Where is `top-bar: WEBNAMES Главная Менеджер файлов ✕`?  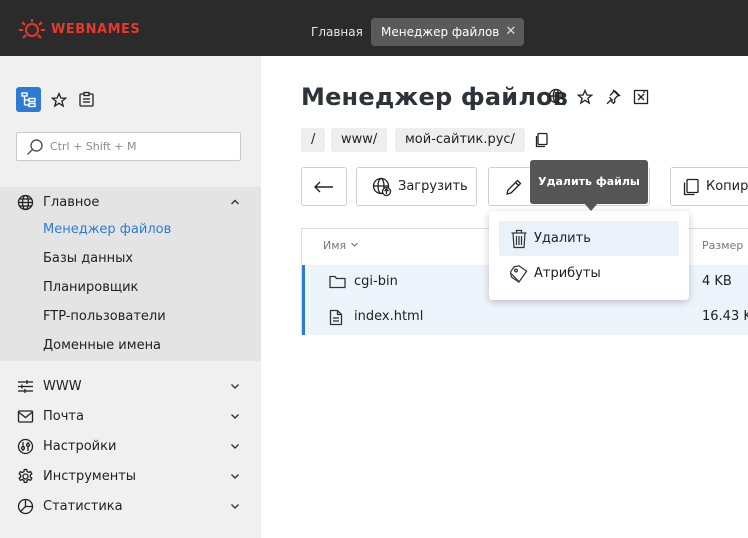 top-bar: WEBNAMES Главная Менеджер файлов ✕ is located at coordinates (374, 28).